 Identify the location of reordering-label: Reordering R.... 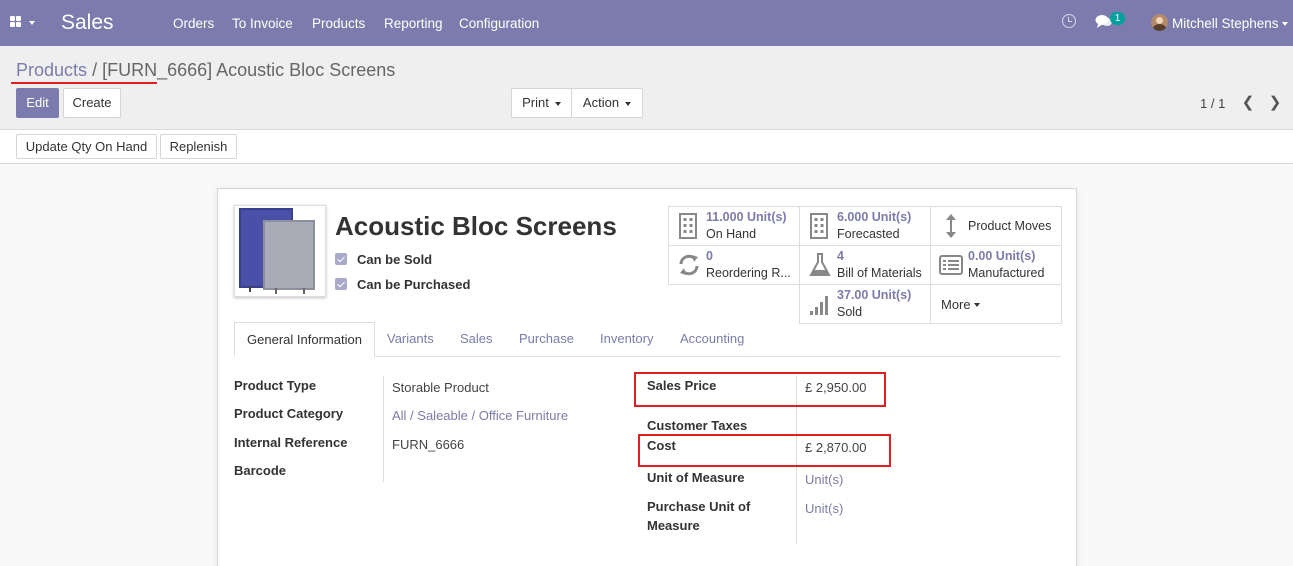
(748, 273).